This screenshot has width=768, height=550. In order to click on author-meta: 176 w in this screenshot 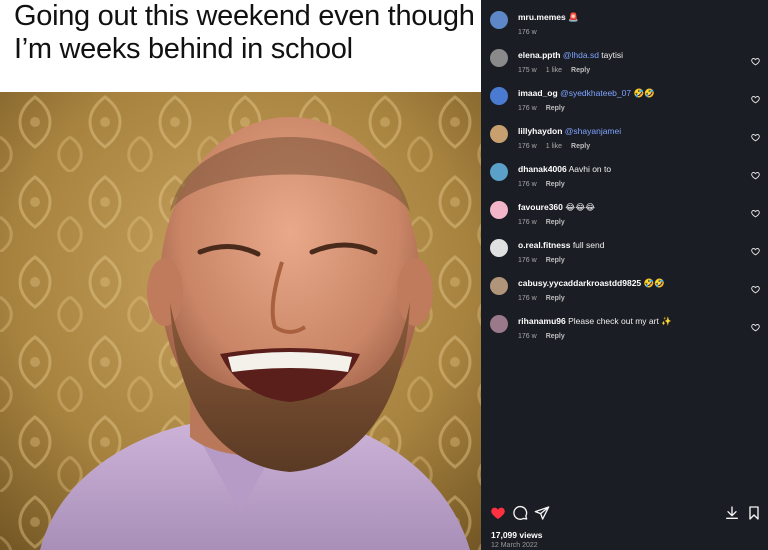, I will do `click(532, 32)`.